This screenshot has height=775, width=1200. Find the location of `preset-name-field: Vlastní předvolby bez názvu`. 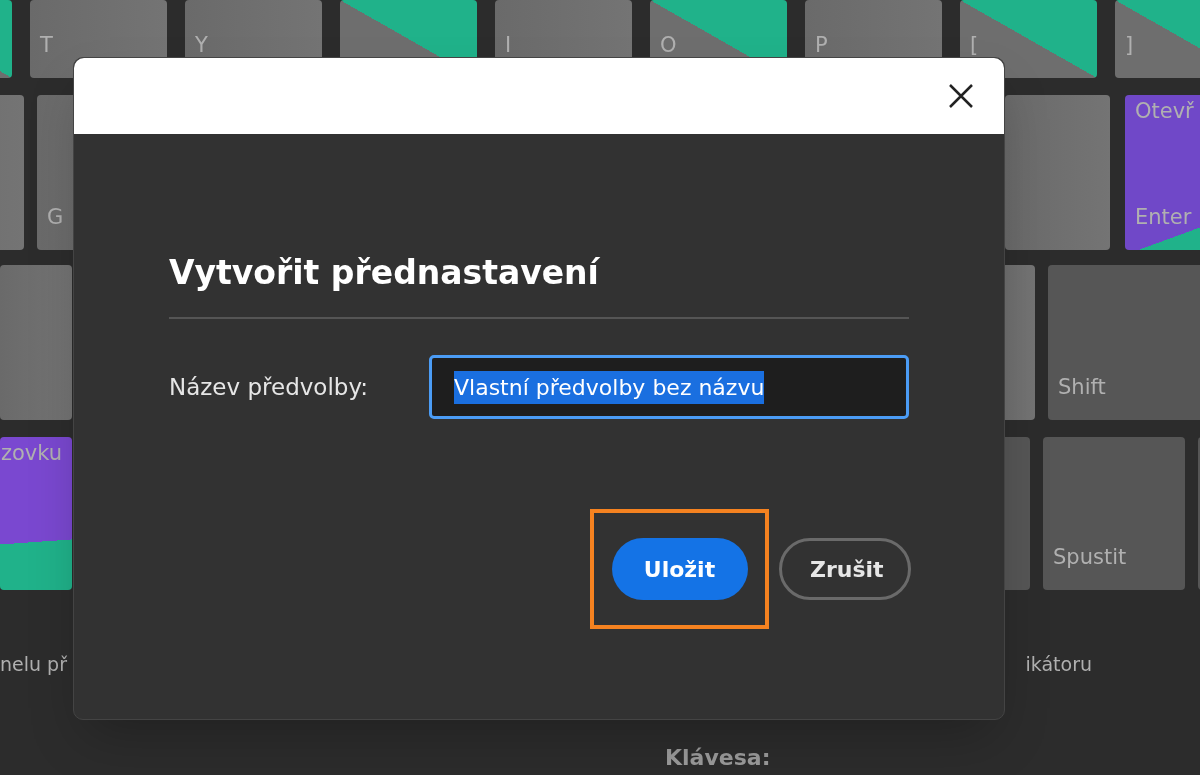

preset-name-field: Vlastní předvolby bez názvu is located at coordinates (669, 387).